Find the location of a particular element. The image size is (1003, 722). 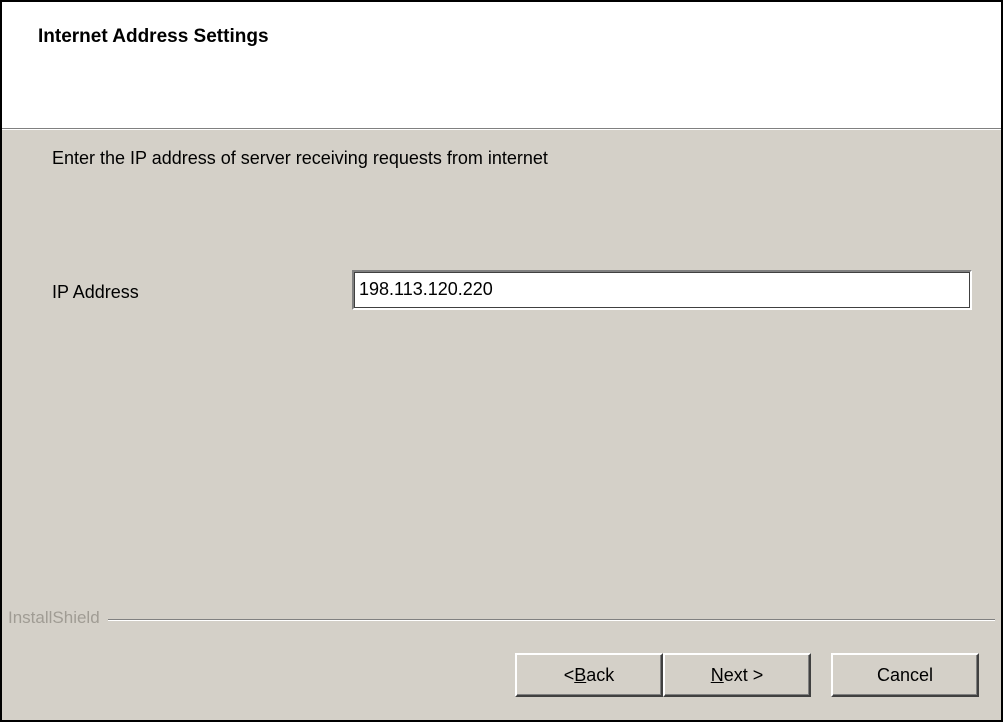

back-button-label: ack is located at coordinates (600, 674).